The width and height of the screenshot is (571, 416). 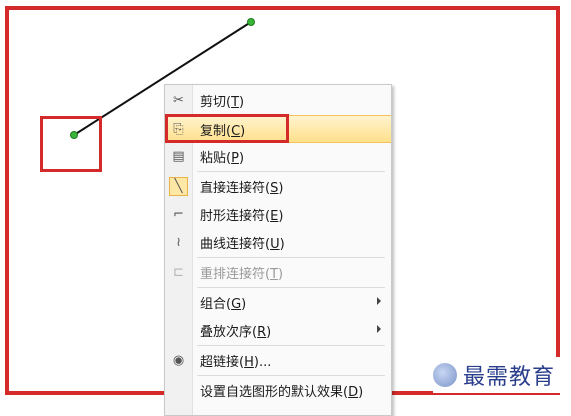 I want to click on menu-item-paste: ▤ 粘贴(P), so click(x=278, y=156).